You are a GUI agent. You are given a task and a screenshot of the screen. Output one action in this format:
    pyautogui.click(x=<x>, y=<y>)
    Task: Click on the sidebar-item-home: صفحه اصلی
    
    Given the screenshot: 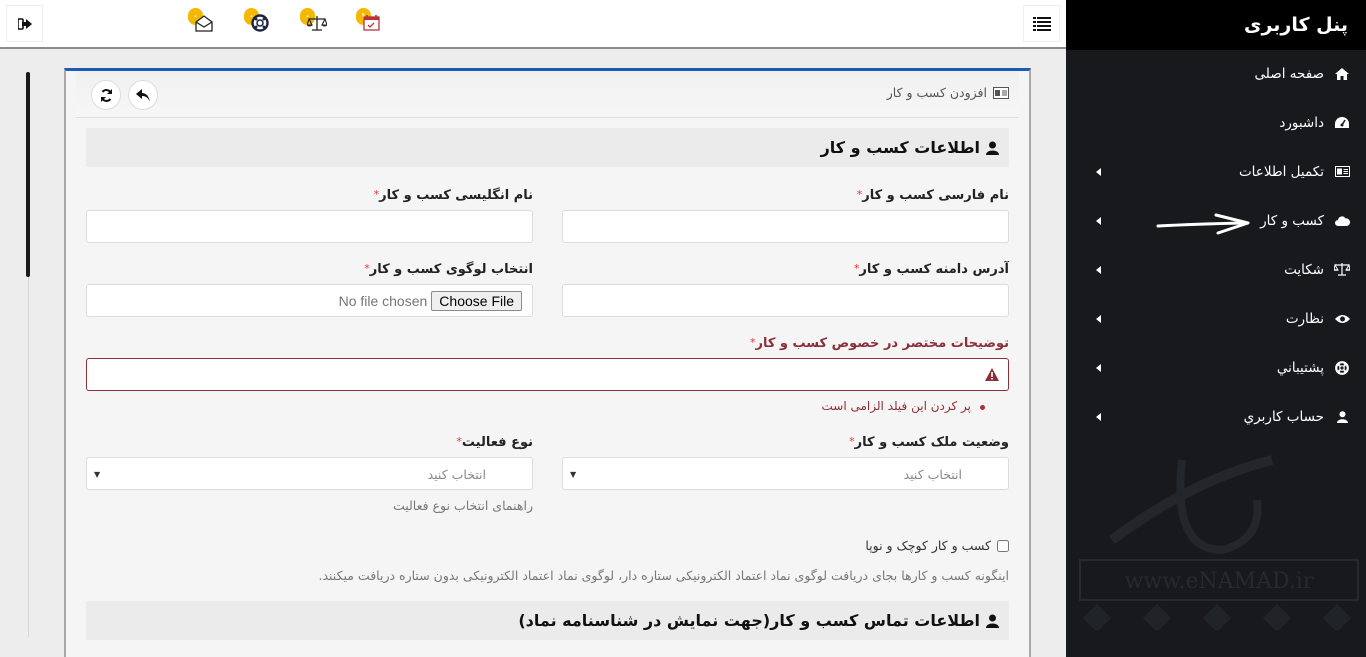 What is the action you would take?
    pyautogui.click(x=1216, y=74)
    